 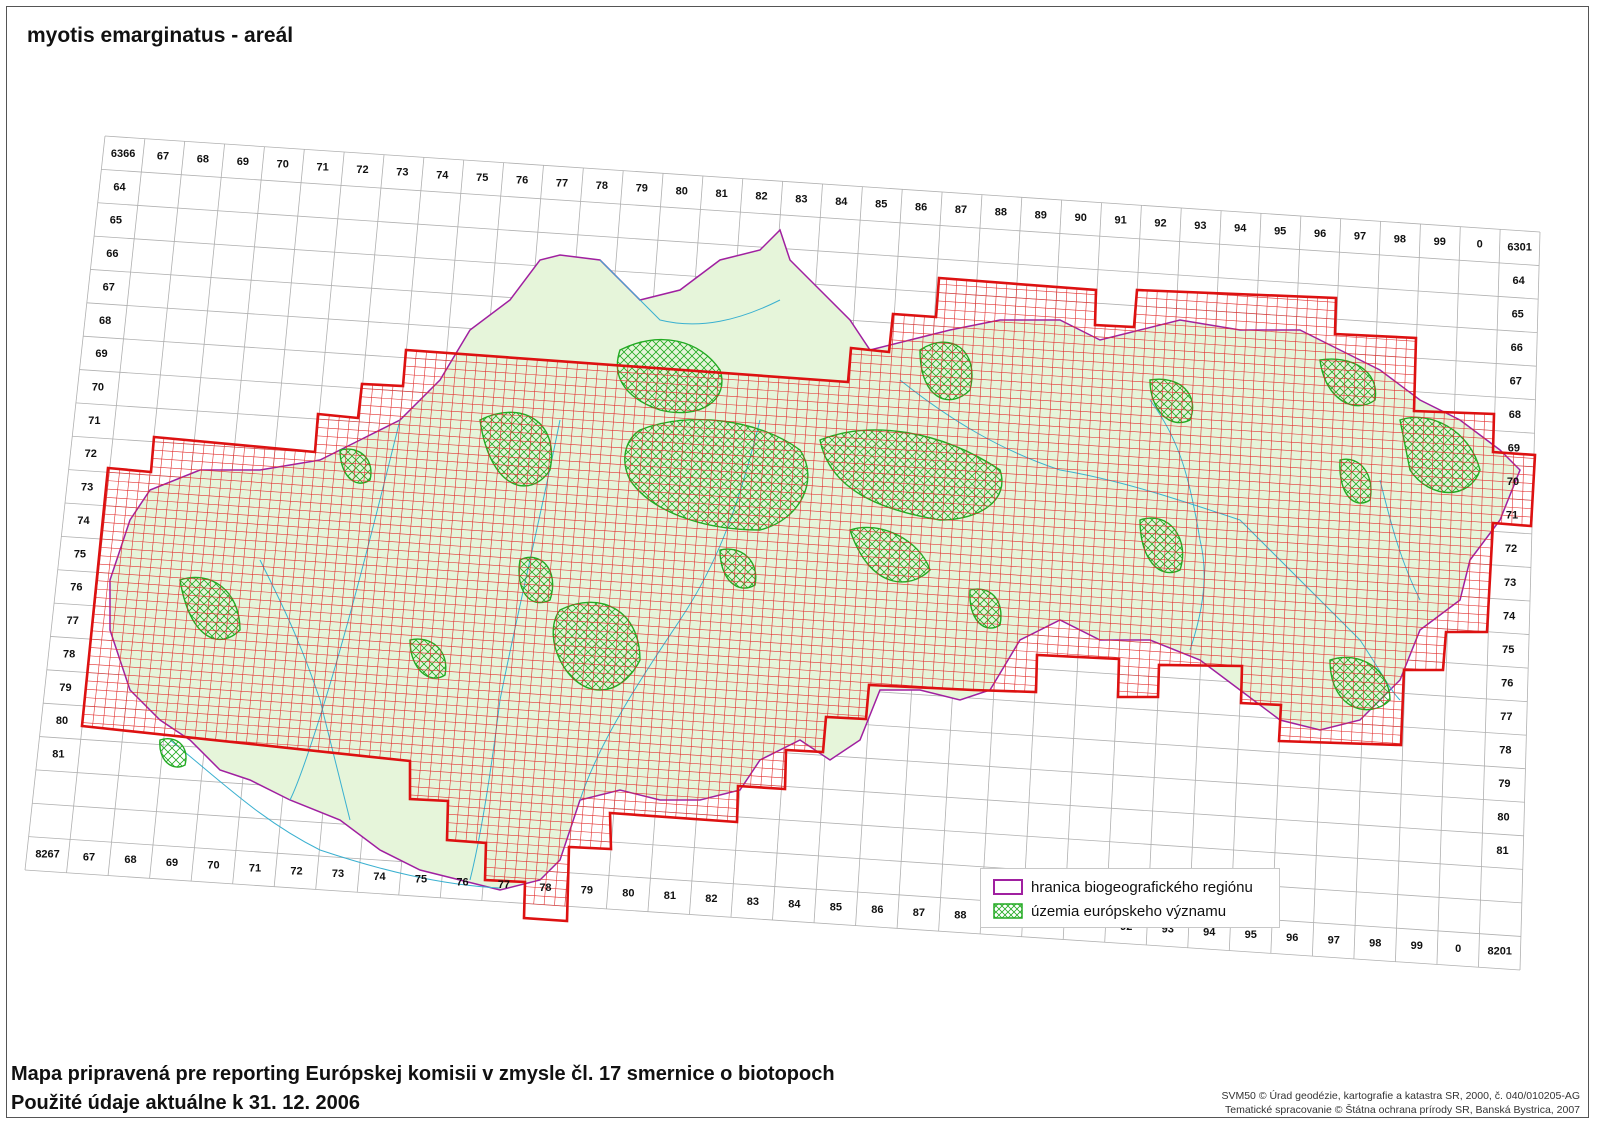 I want to click on grid-label-bottom: 84, so click(x=794, y=905).